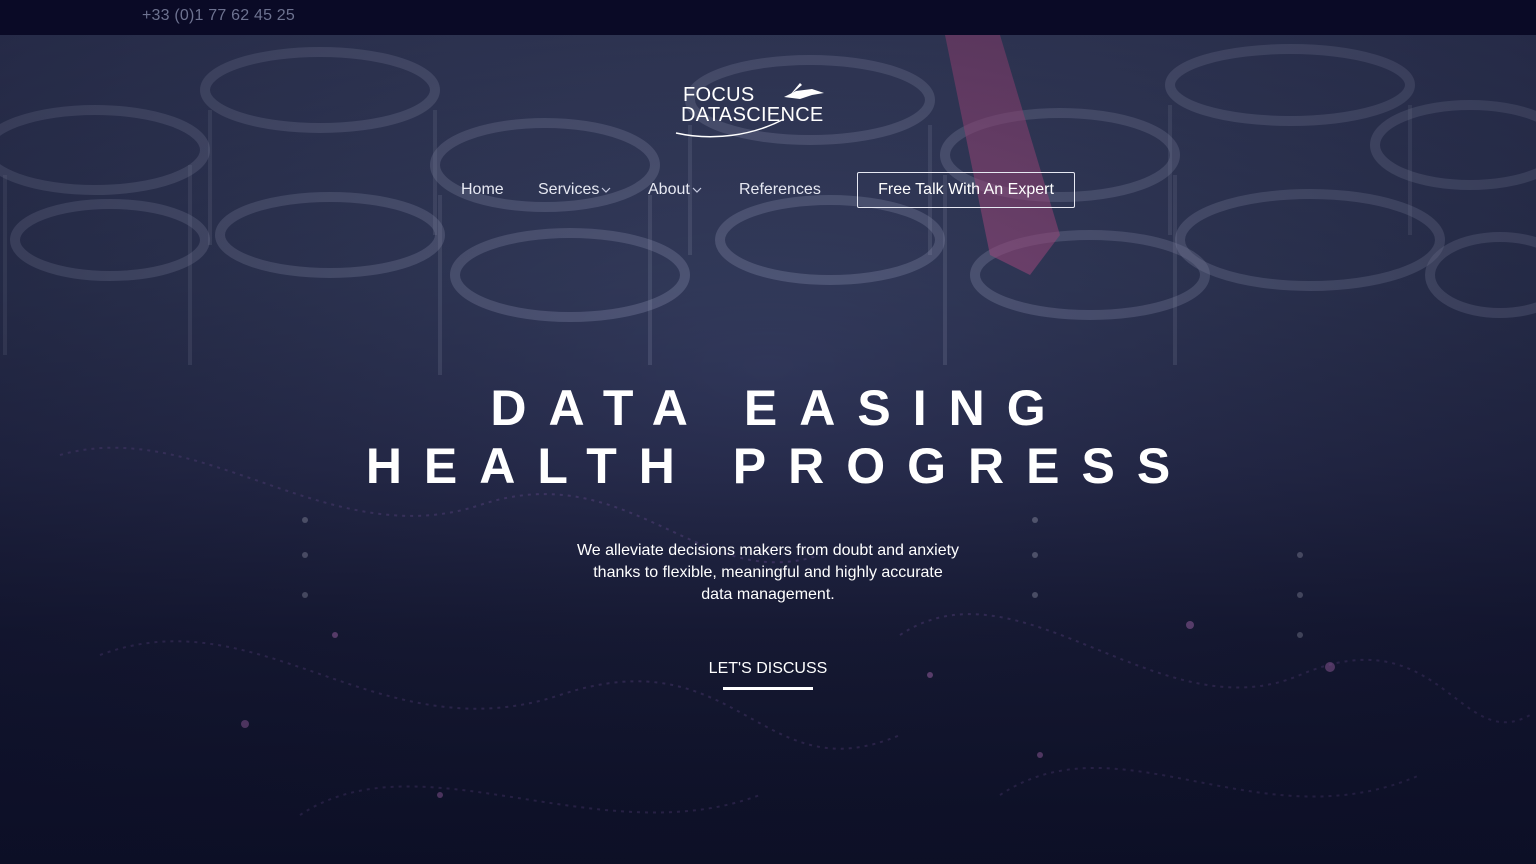 Image resolution: width=1536 pixels, height=864 pixels. I want to click on lets-discuss-underline, so click(768, 688).